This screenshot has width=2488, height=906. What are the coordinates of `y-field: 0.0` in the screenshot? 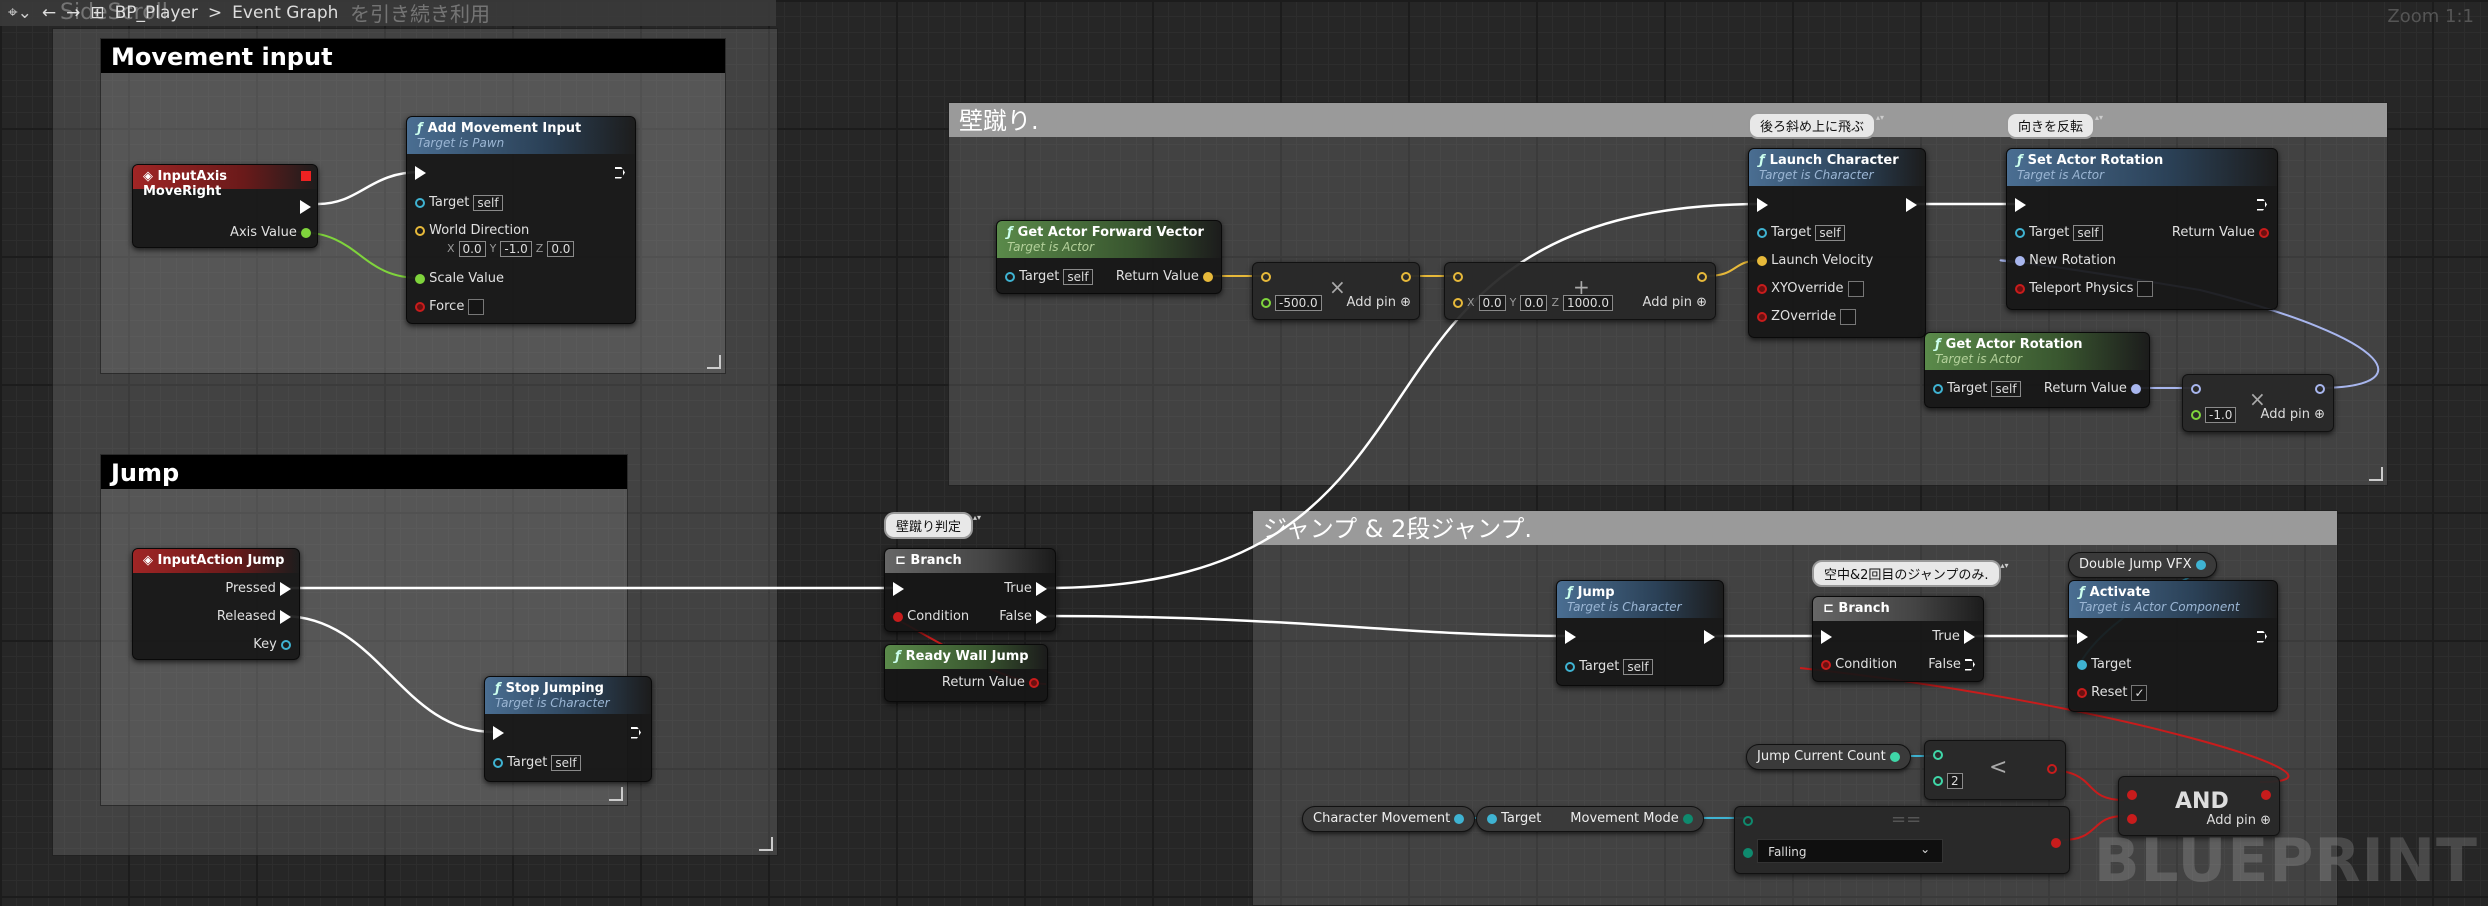 It's located at (1534, 302).